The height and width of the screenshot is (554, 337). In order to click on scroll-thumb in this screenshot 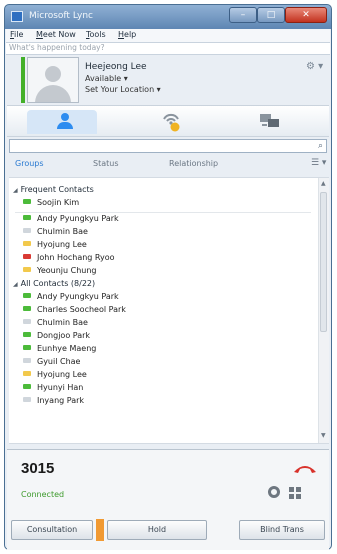, I will do `click(323, 262)`.